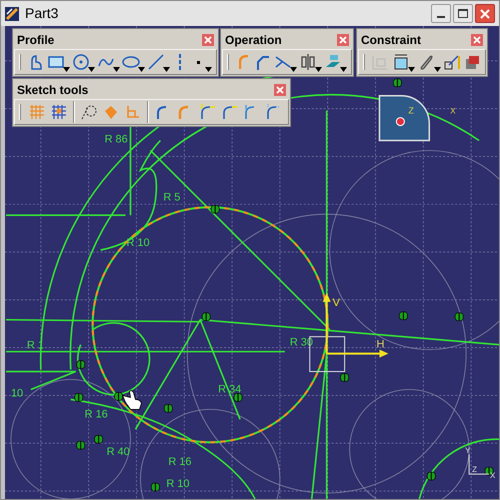  Describe the element at coordinates (357, 354) in the screenshot. I see `horizontal-axis-arrow` at that location.